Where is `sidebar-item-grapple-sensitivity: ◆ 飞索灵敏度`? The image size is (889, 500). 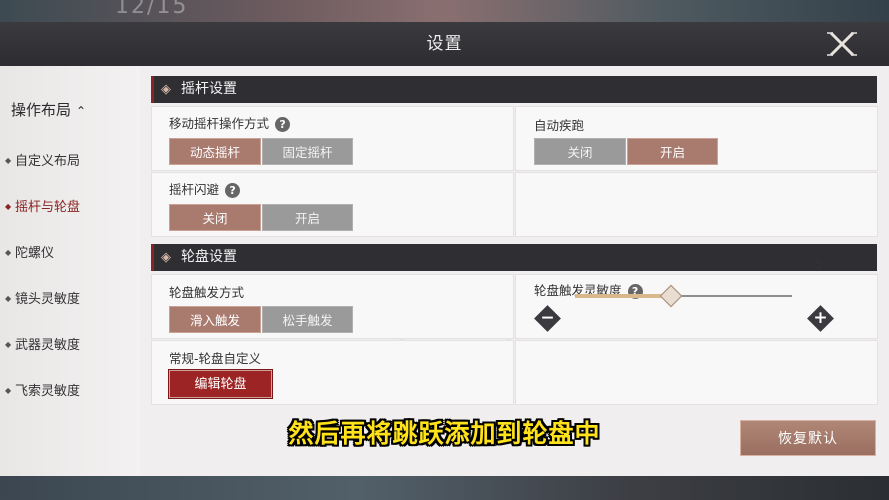
sidebar-item-grapple-sensitivity: ◆ 飞索灵敏度 is located at coordinates (42, 389).